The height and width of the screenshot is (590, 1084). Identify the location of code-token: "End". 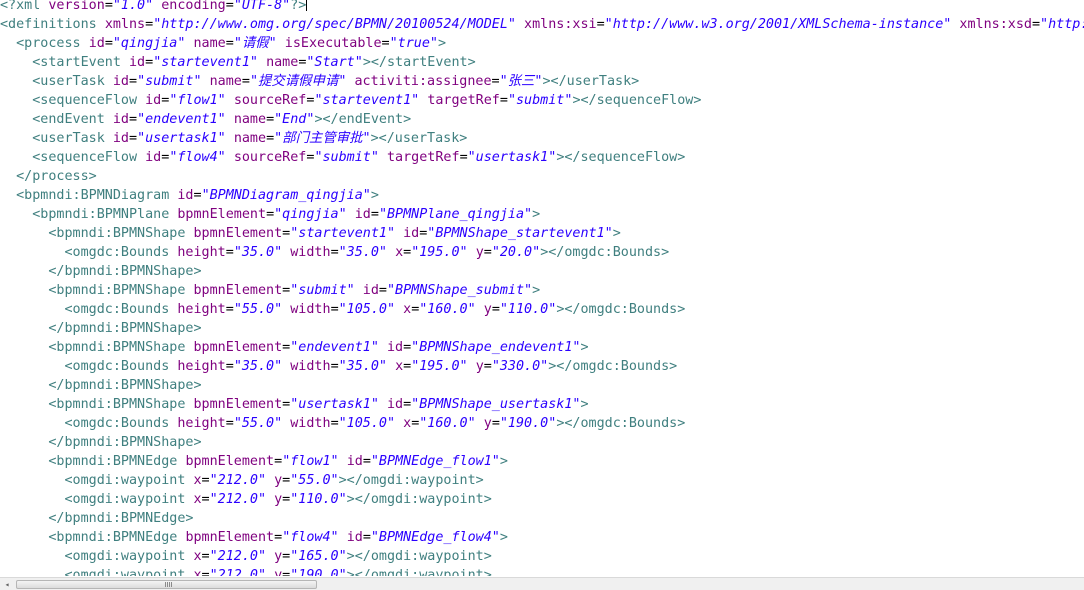
(294, 119).